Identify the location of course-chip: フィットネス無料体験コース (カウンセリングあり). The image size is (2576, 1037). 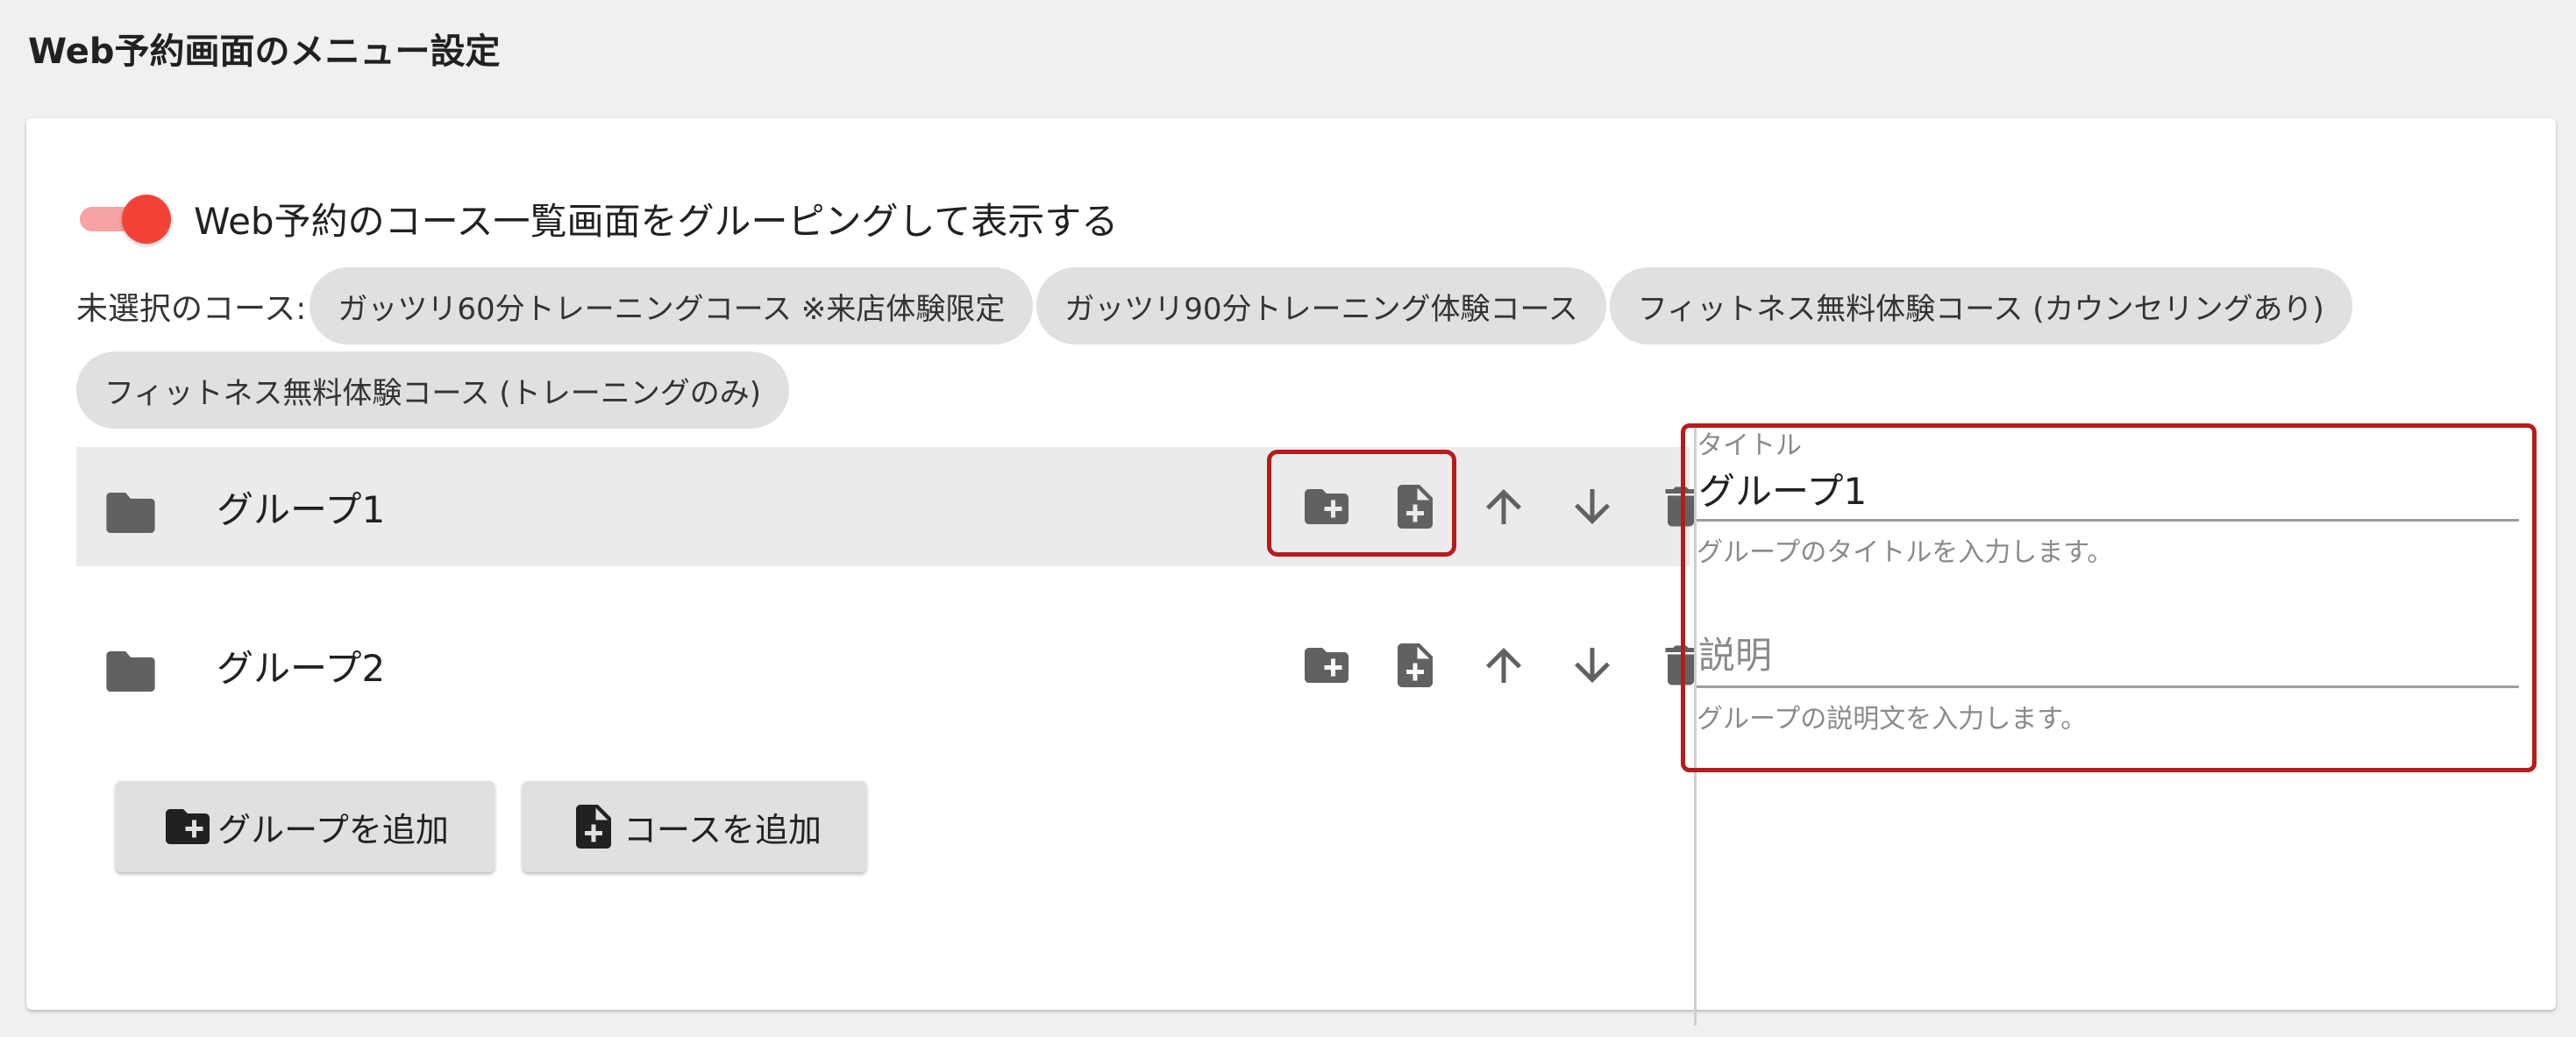
(1980, 306).